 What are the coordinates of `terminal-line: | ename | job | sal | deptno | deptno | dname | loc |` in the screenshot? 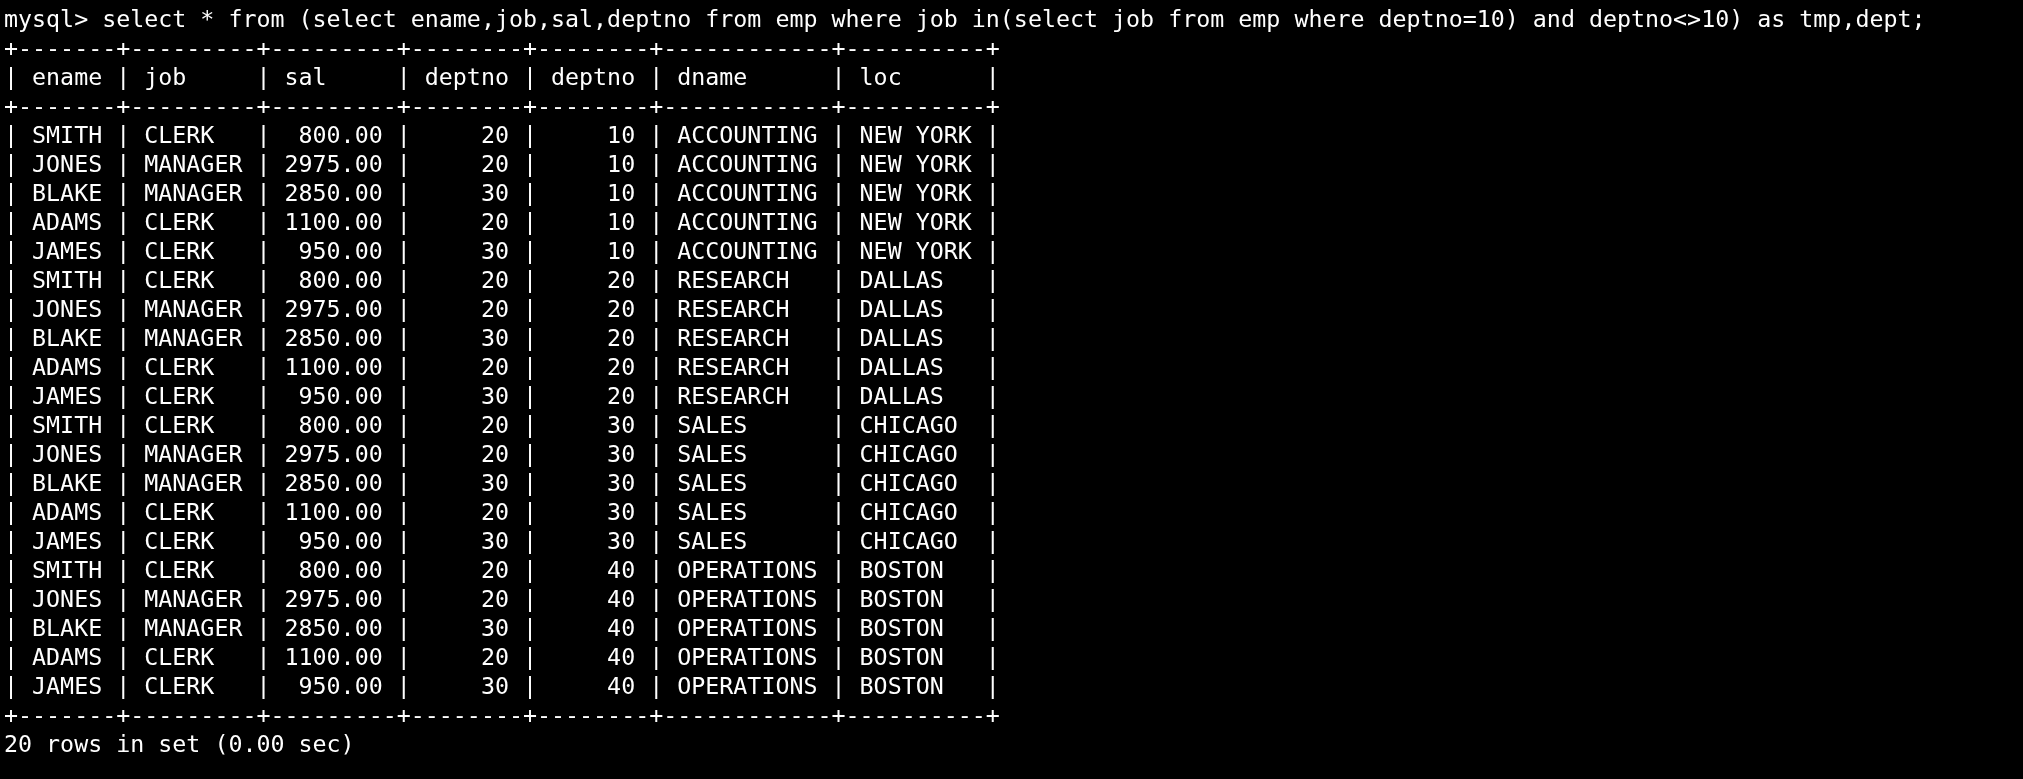 It's located at (502, 76).